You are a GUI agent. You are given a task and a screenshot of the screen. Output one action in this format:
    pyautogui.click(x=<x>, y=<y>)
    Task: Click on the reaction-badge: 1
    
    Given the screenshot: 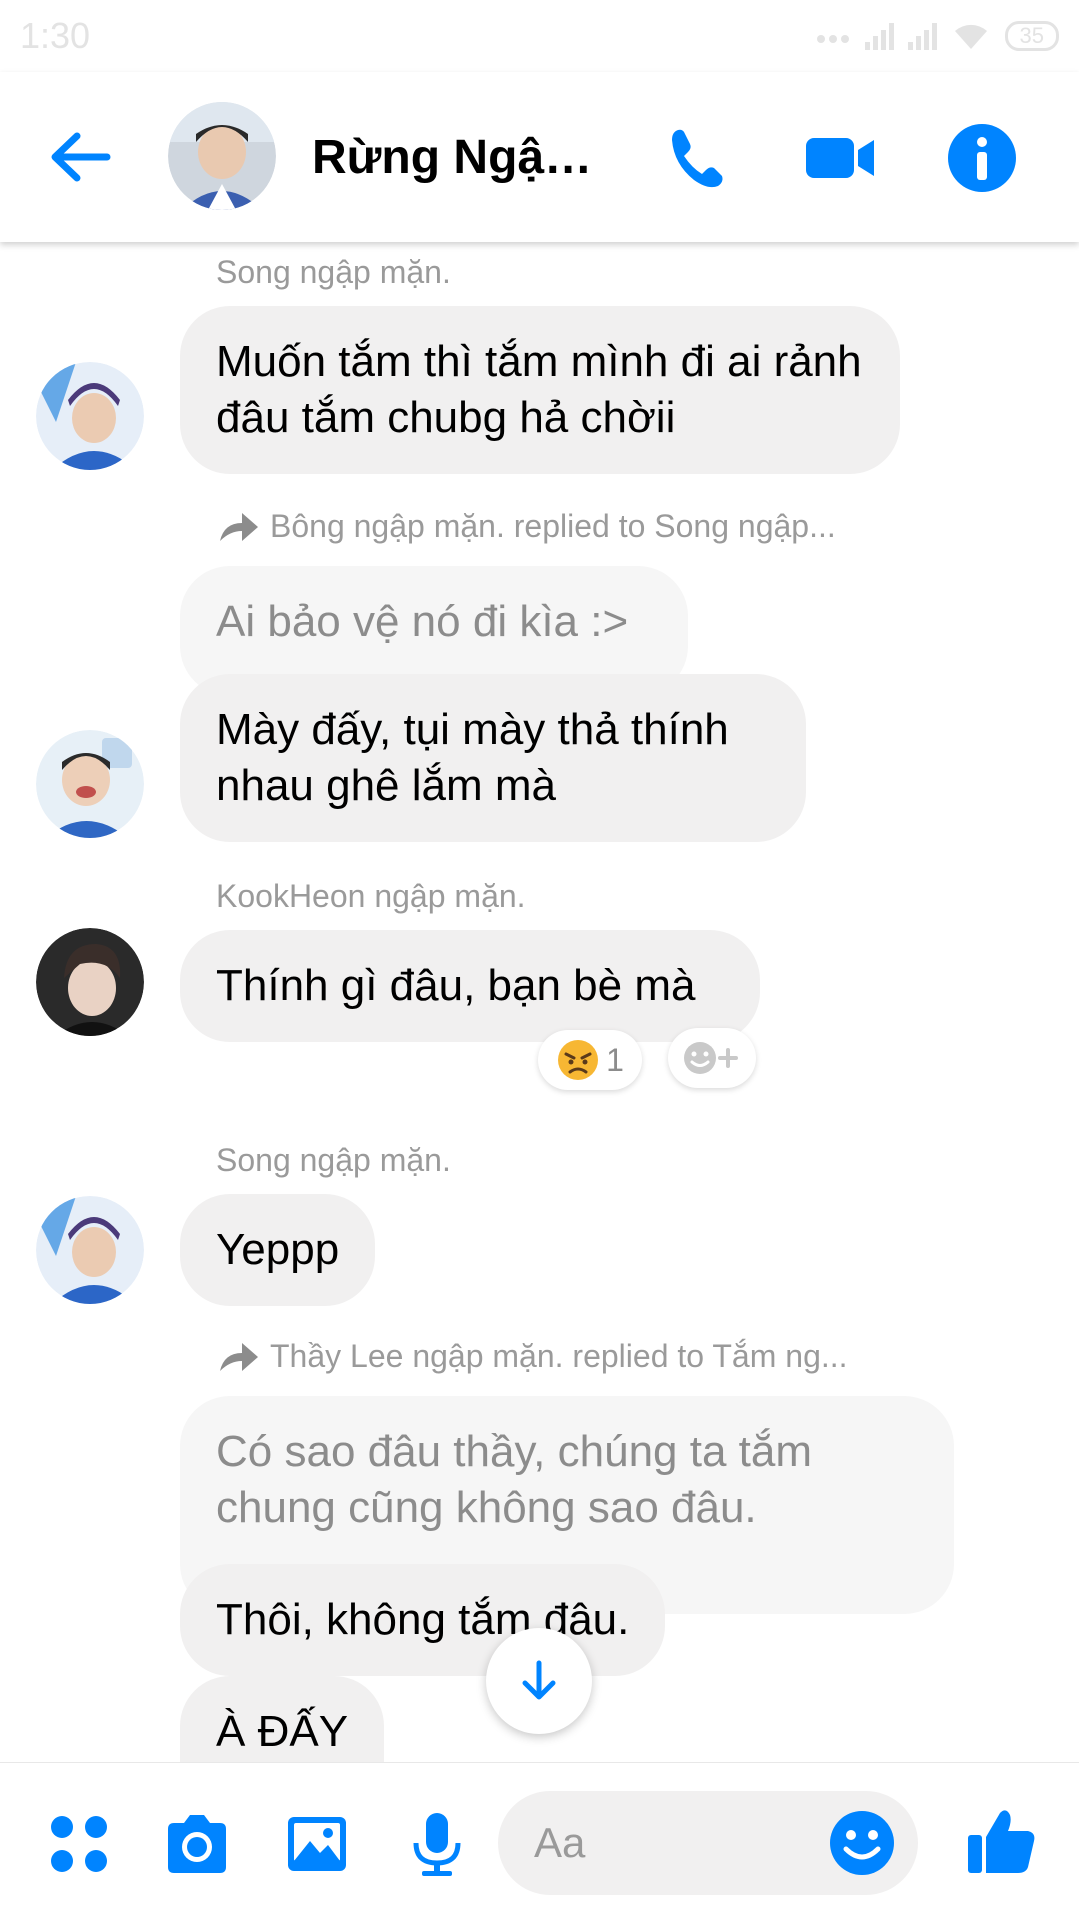 What is the action you would take?
    pyautogui.click(x=590, y=1060)
    